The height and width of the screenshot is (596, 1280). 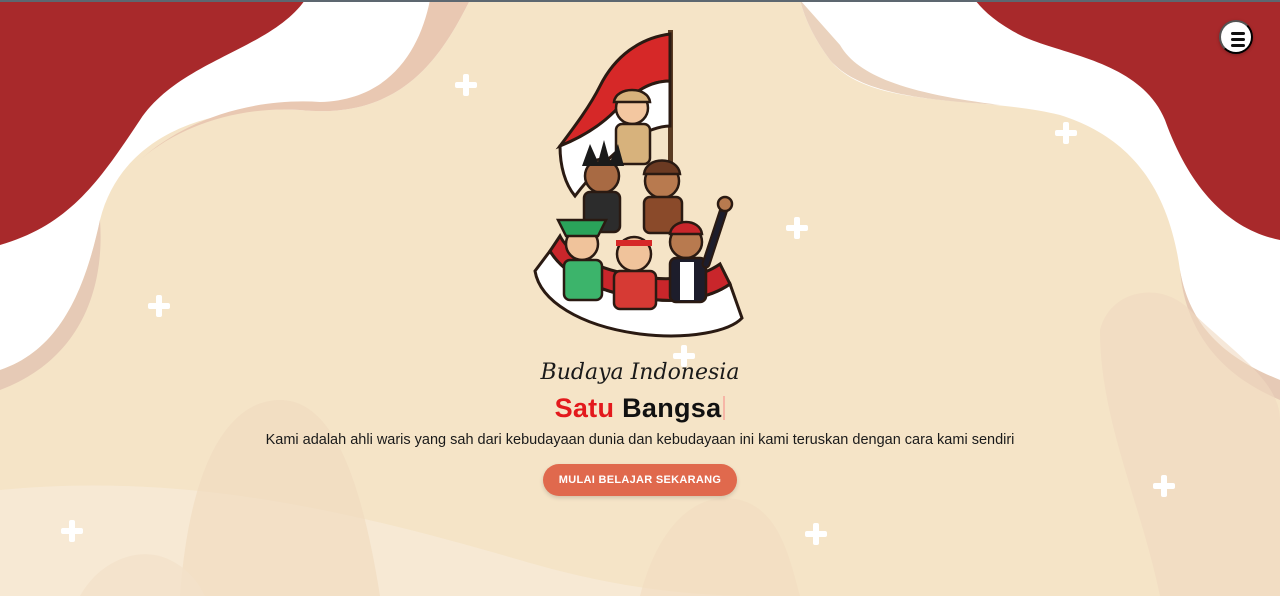 What do you see at coordinates (672, 408) in the screenshot?
I see `headline-word-black: Bangsa` at bounding box center [672, 408].